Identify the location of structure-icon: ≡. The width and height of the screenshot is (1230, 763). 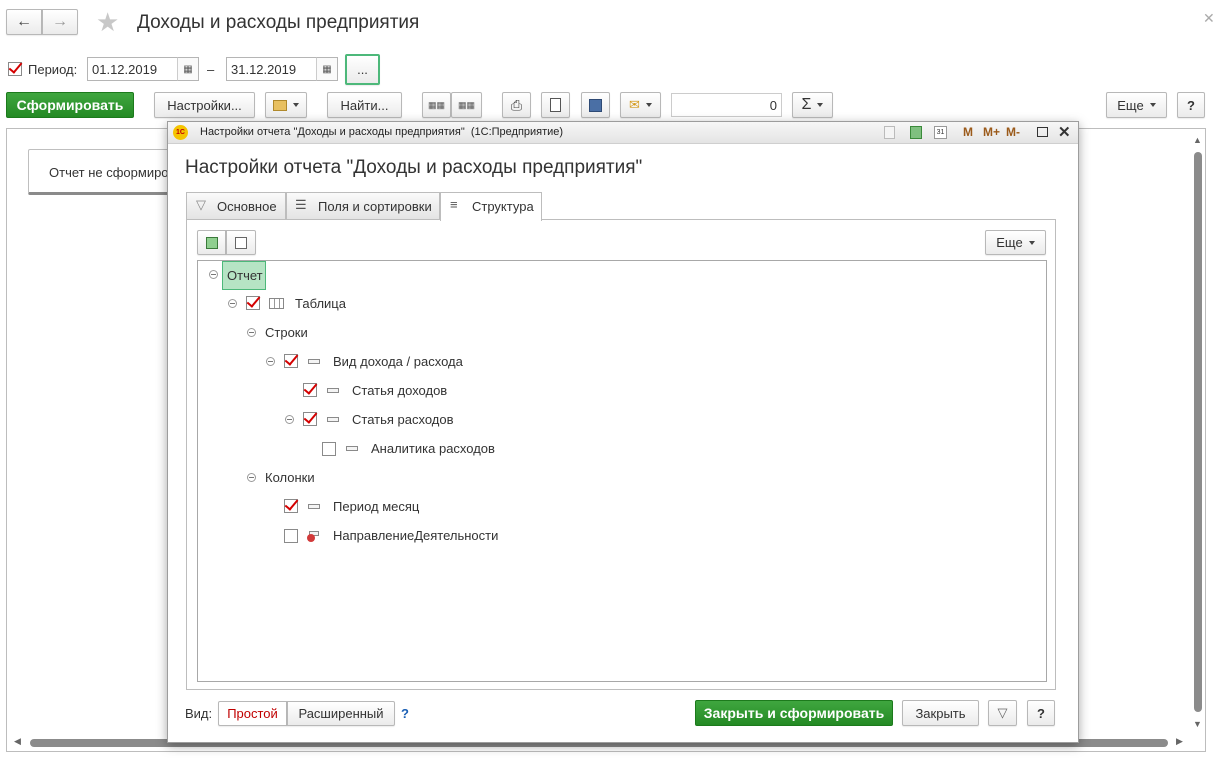
(454, 204).